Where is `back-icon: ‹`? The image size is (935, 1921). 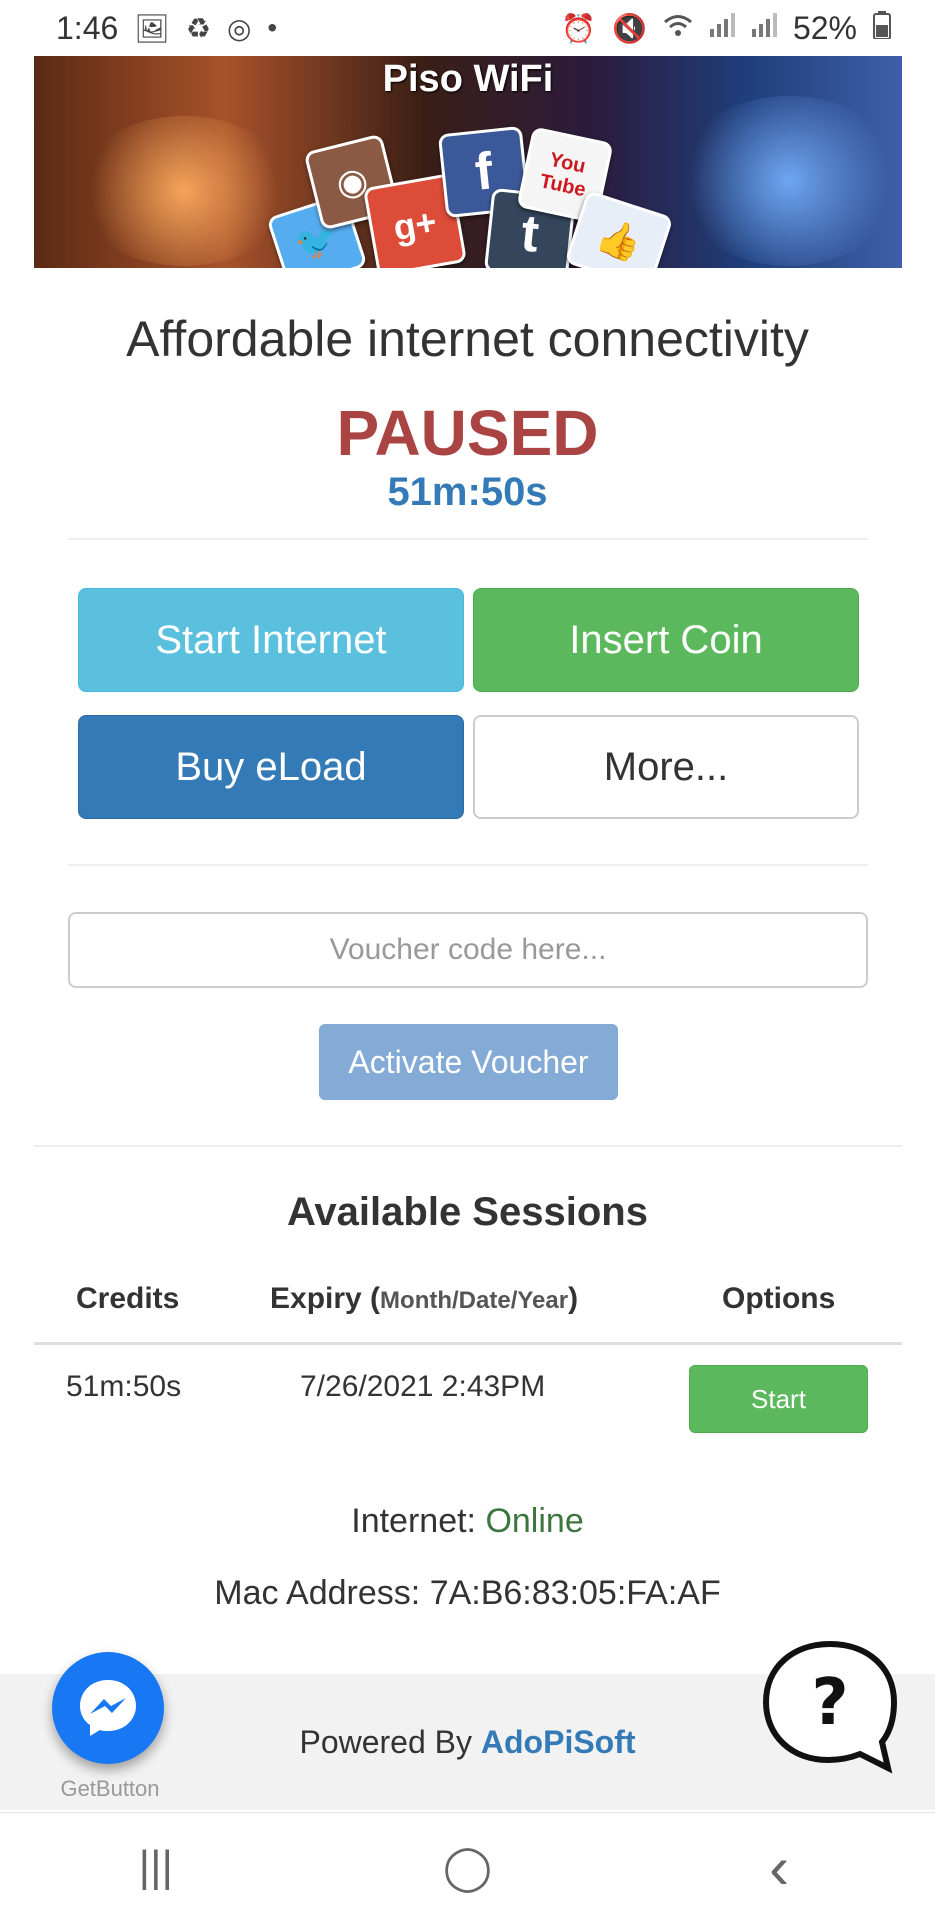
back-icon: ‹ is located at coordinates (779, 1867).